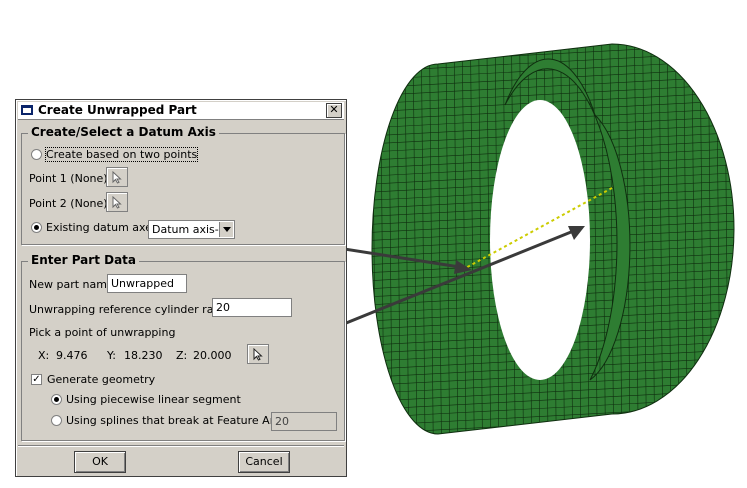 Image resolution: width=747 pixels, height=488 pixels. I want to click on part-group-title: Enter Part Data, so click(84, 260).